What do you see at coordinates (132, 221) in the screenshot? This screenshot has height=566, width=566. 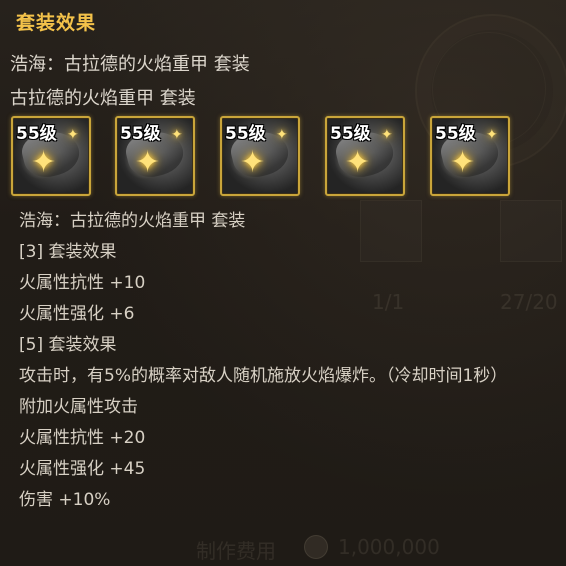 I see `detail-set-name: 浩海：古拉德的火焰重甲 套装` at bounding box center [132, 221].